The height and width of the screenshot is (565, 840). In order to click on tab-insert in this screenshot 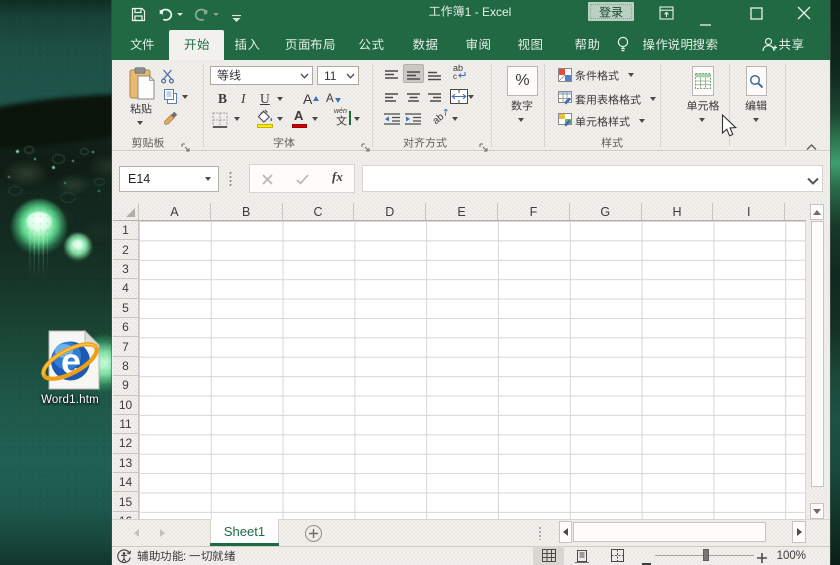, I will do `click(247, 44)`.